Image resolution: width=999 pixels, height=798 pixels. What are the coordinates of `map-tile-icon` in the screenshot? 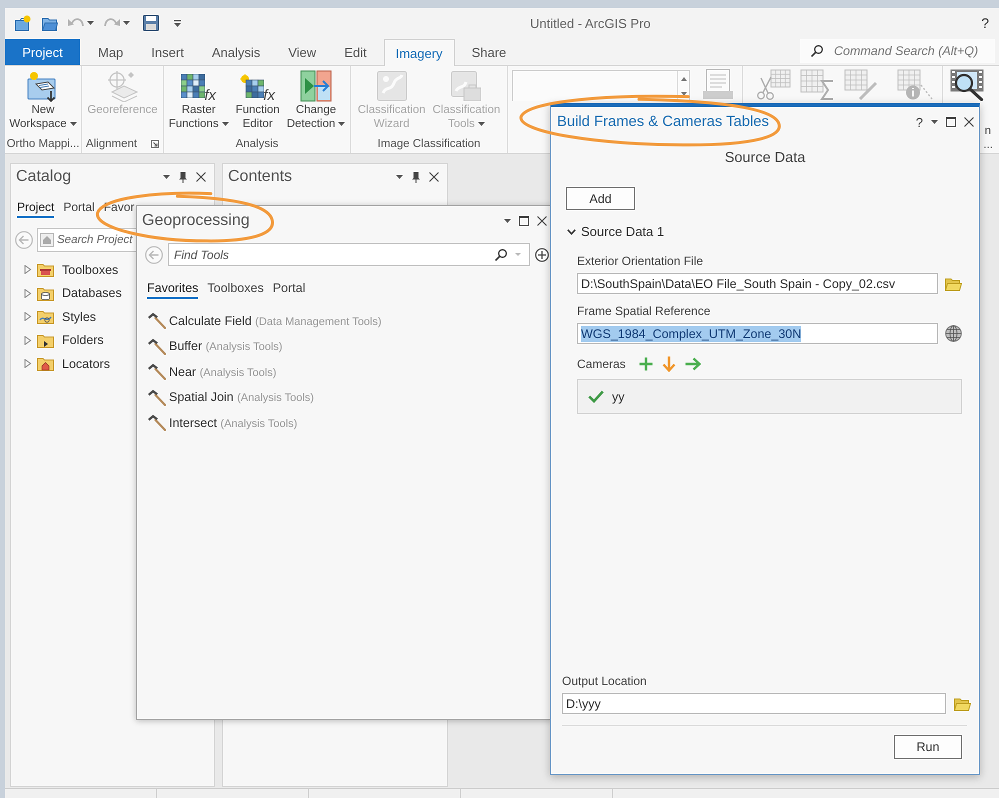 It's located at (391, 86).